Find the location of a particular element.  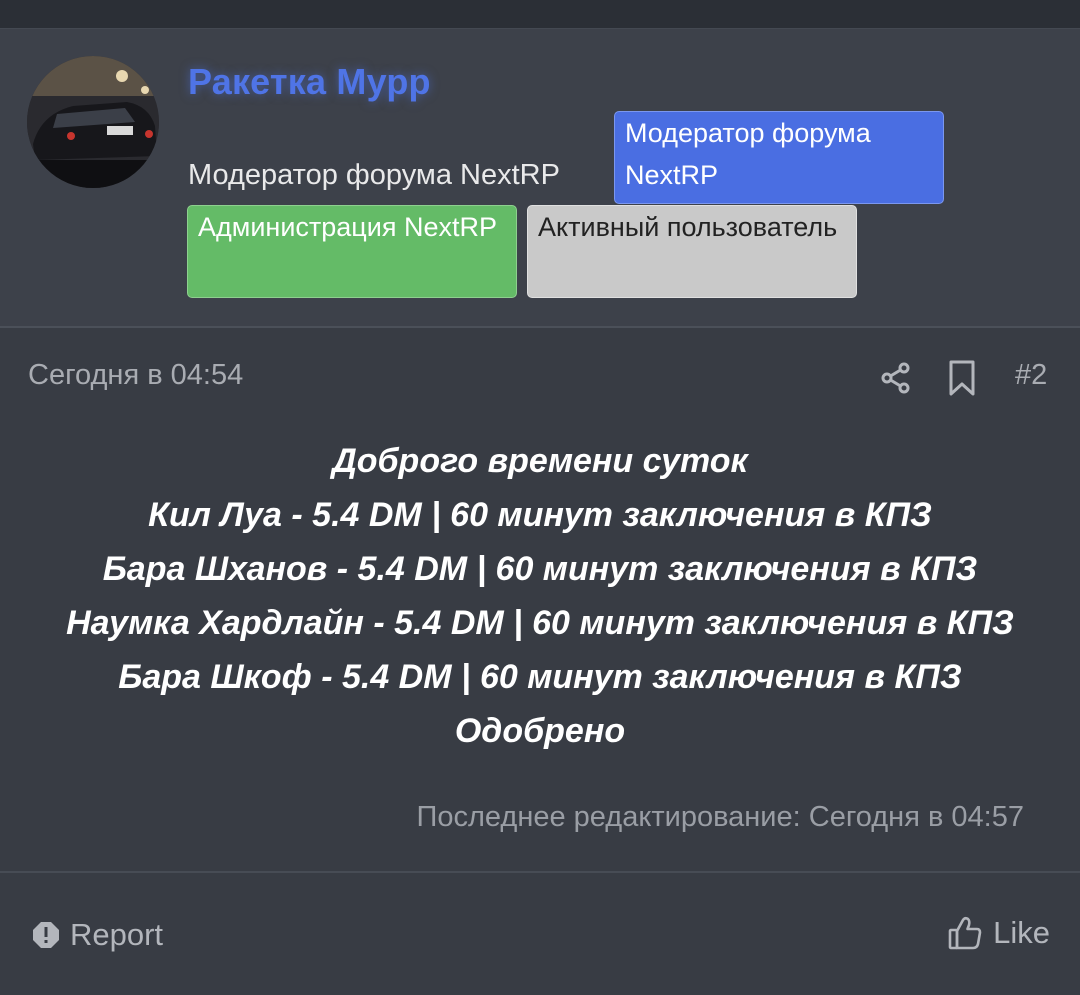

post-line: Доброго времени суток is located at coordinates (540, 461).